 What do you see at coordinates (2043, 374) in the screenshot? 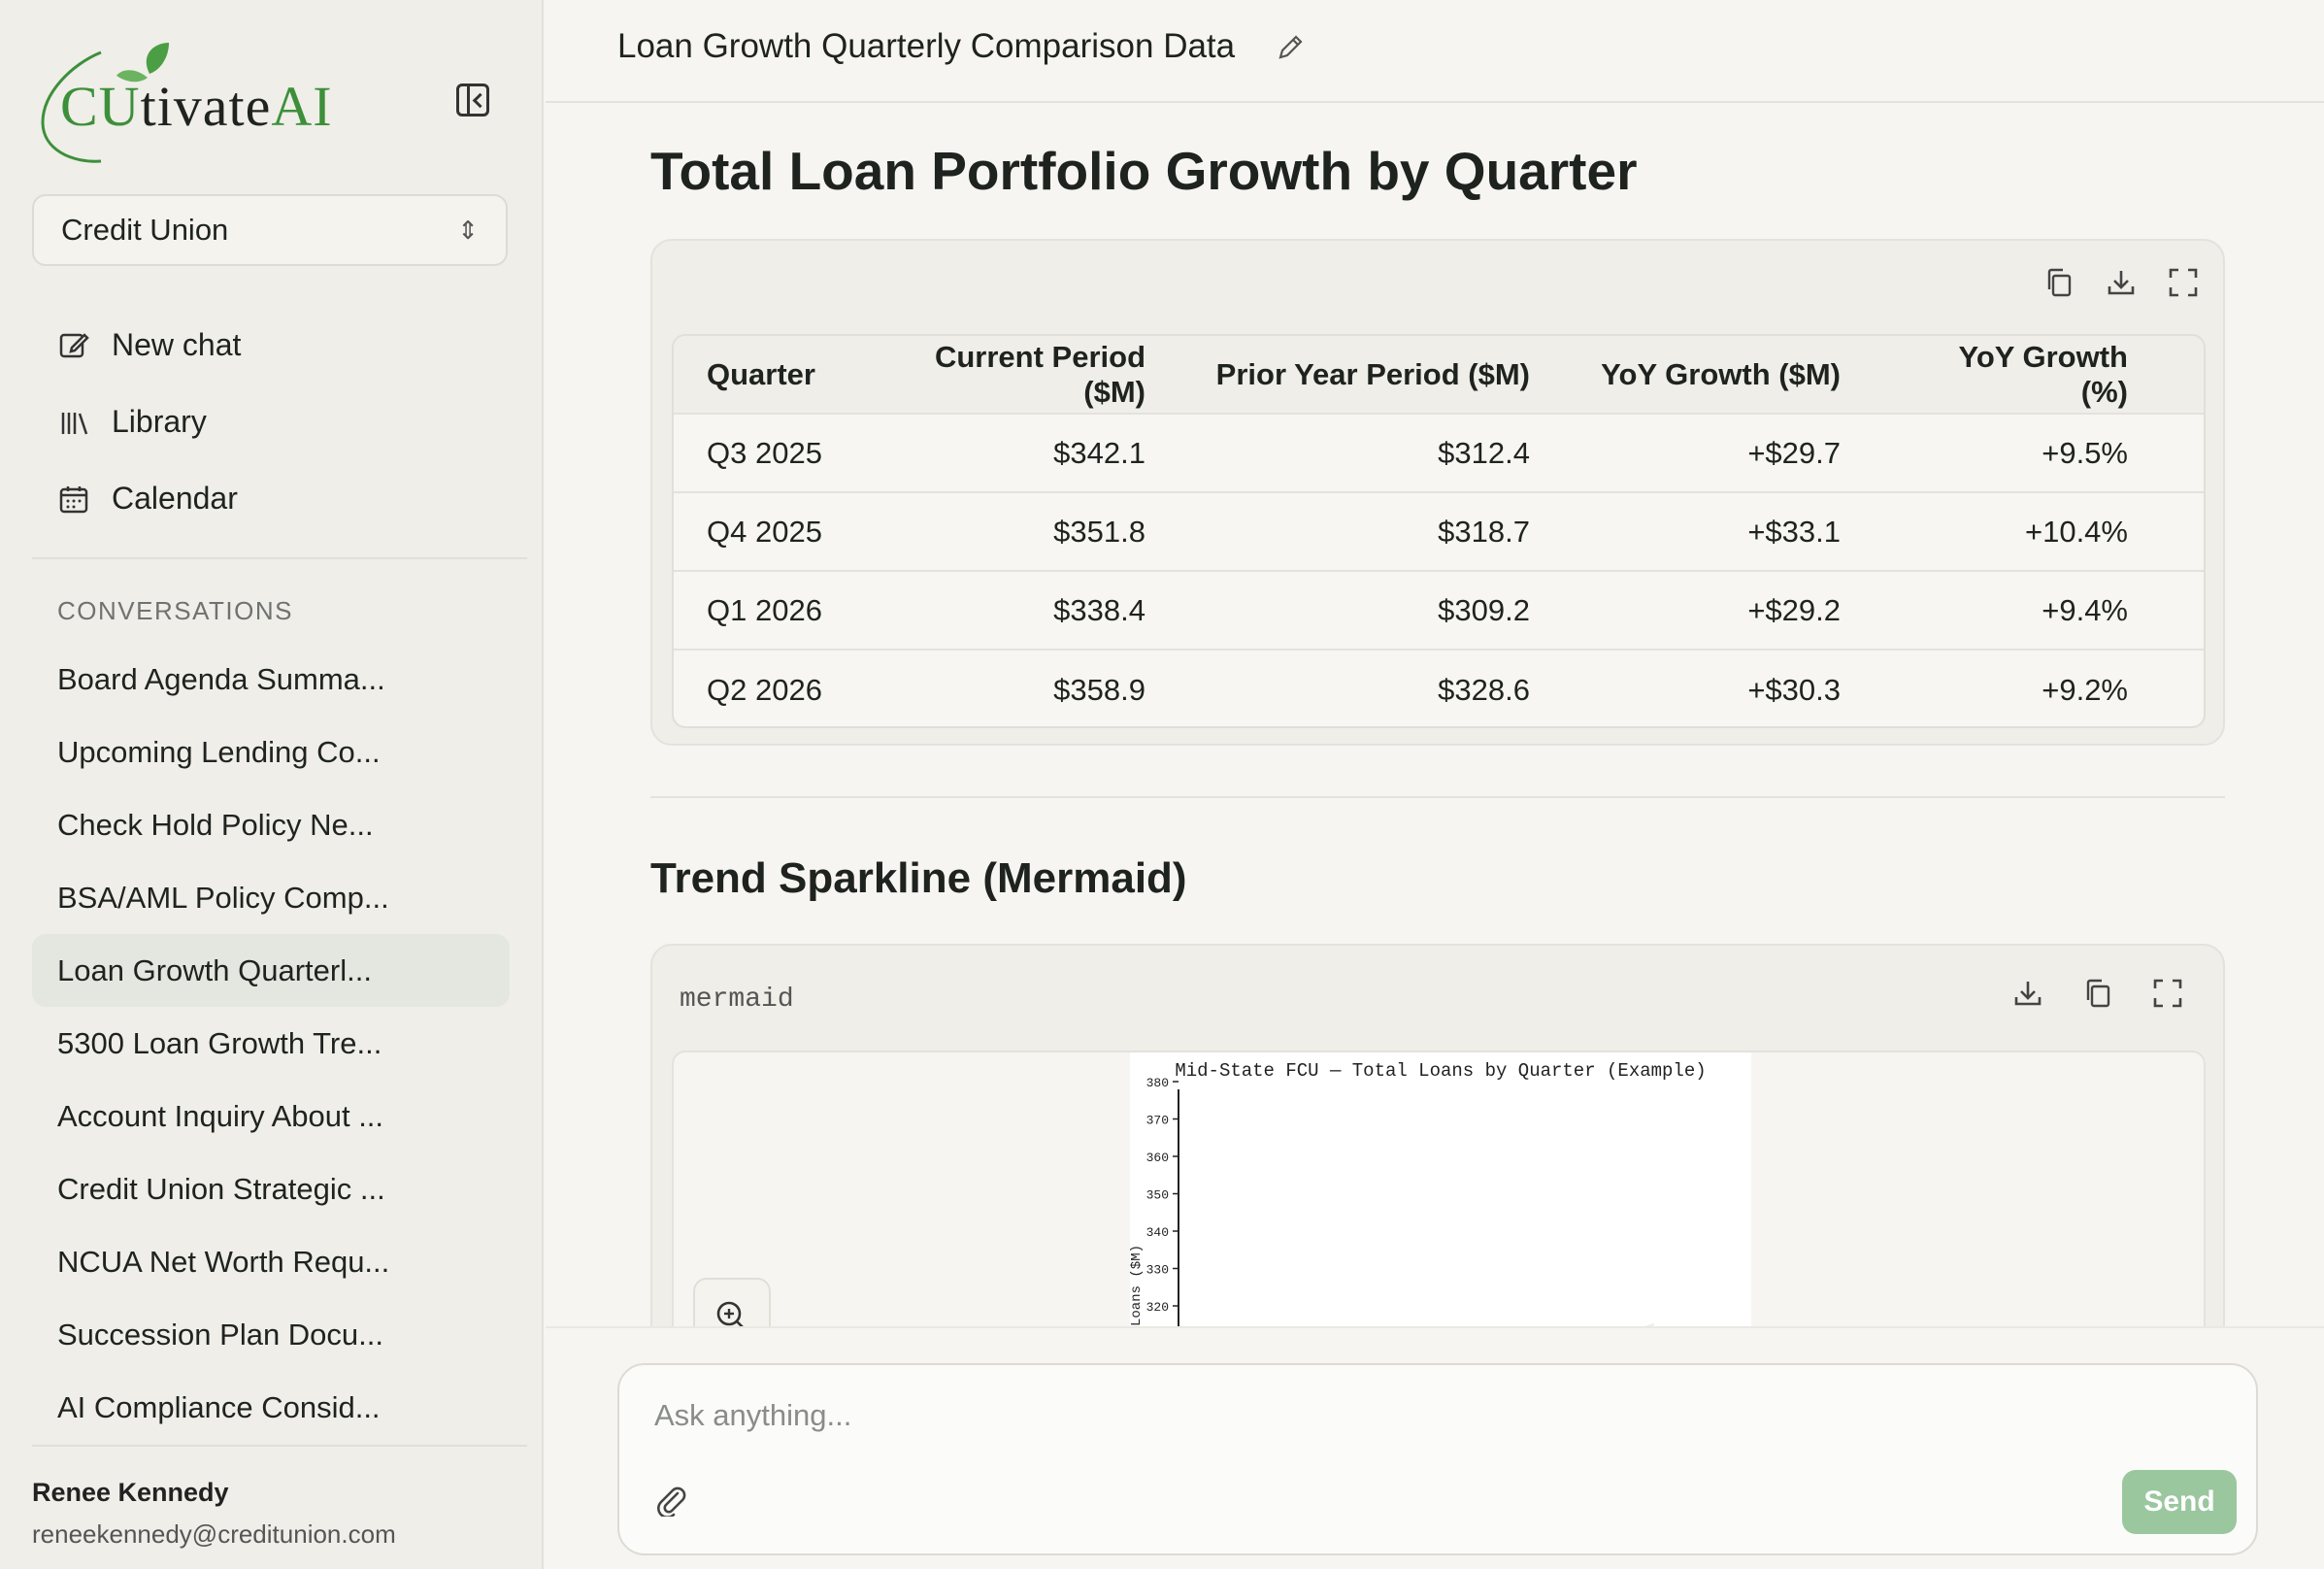
I see `table-header-cell: YoY Growth (%)` at bounding box center [2043, 374].